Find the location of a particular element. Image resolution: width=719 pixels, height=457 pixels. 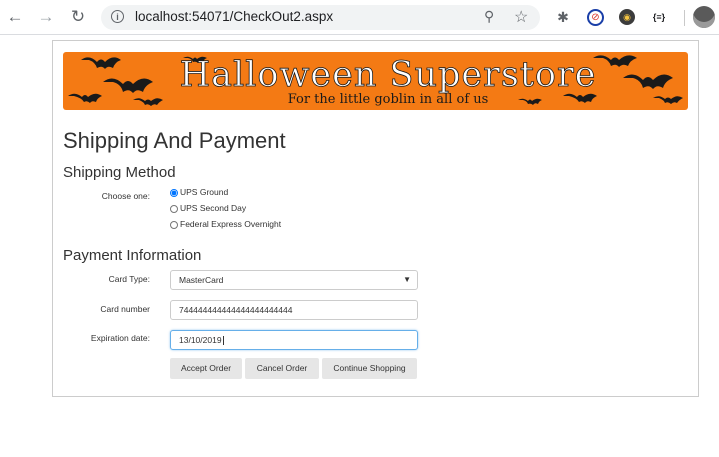

shipping-option-ups-ground: UPS Ground is located at coordinates (199, 193).